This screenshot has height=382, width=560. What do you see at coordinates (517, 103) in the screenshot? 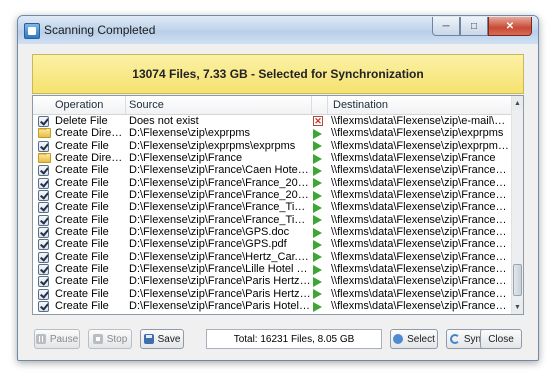
I see `scroll-up-button: ▲` at bounding box center [517, 103].